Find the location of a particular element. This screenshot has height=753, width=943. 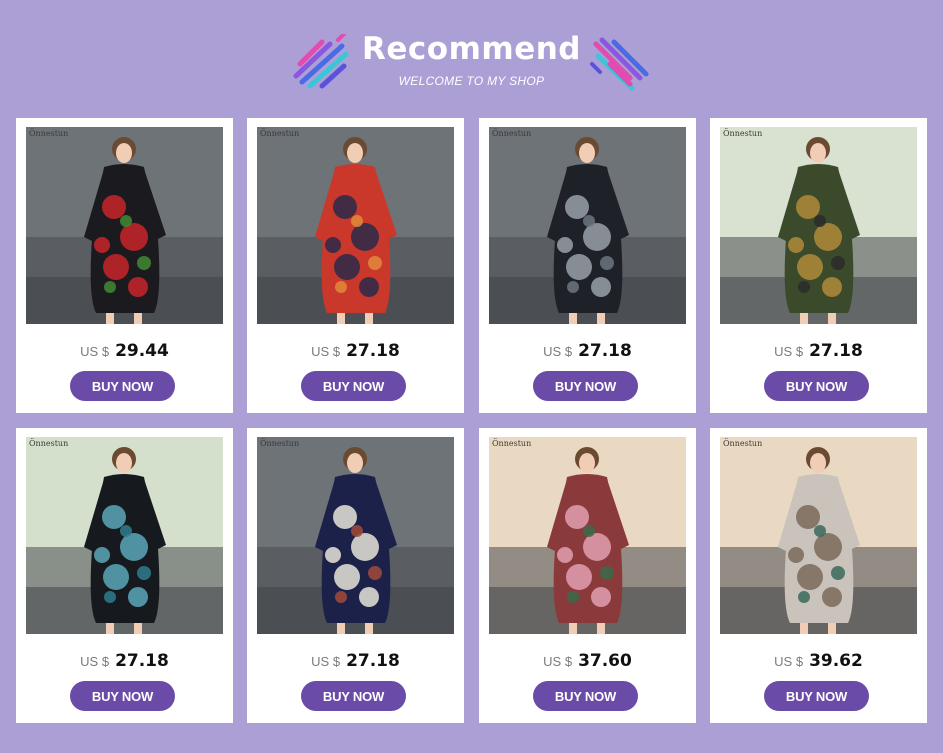

product-card: Önnestun US $ 29.44 BUY NOW is located at coordinates (124, 265).